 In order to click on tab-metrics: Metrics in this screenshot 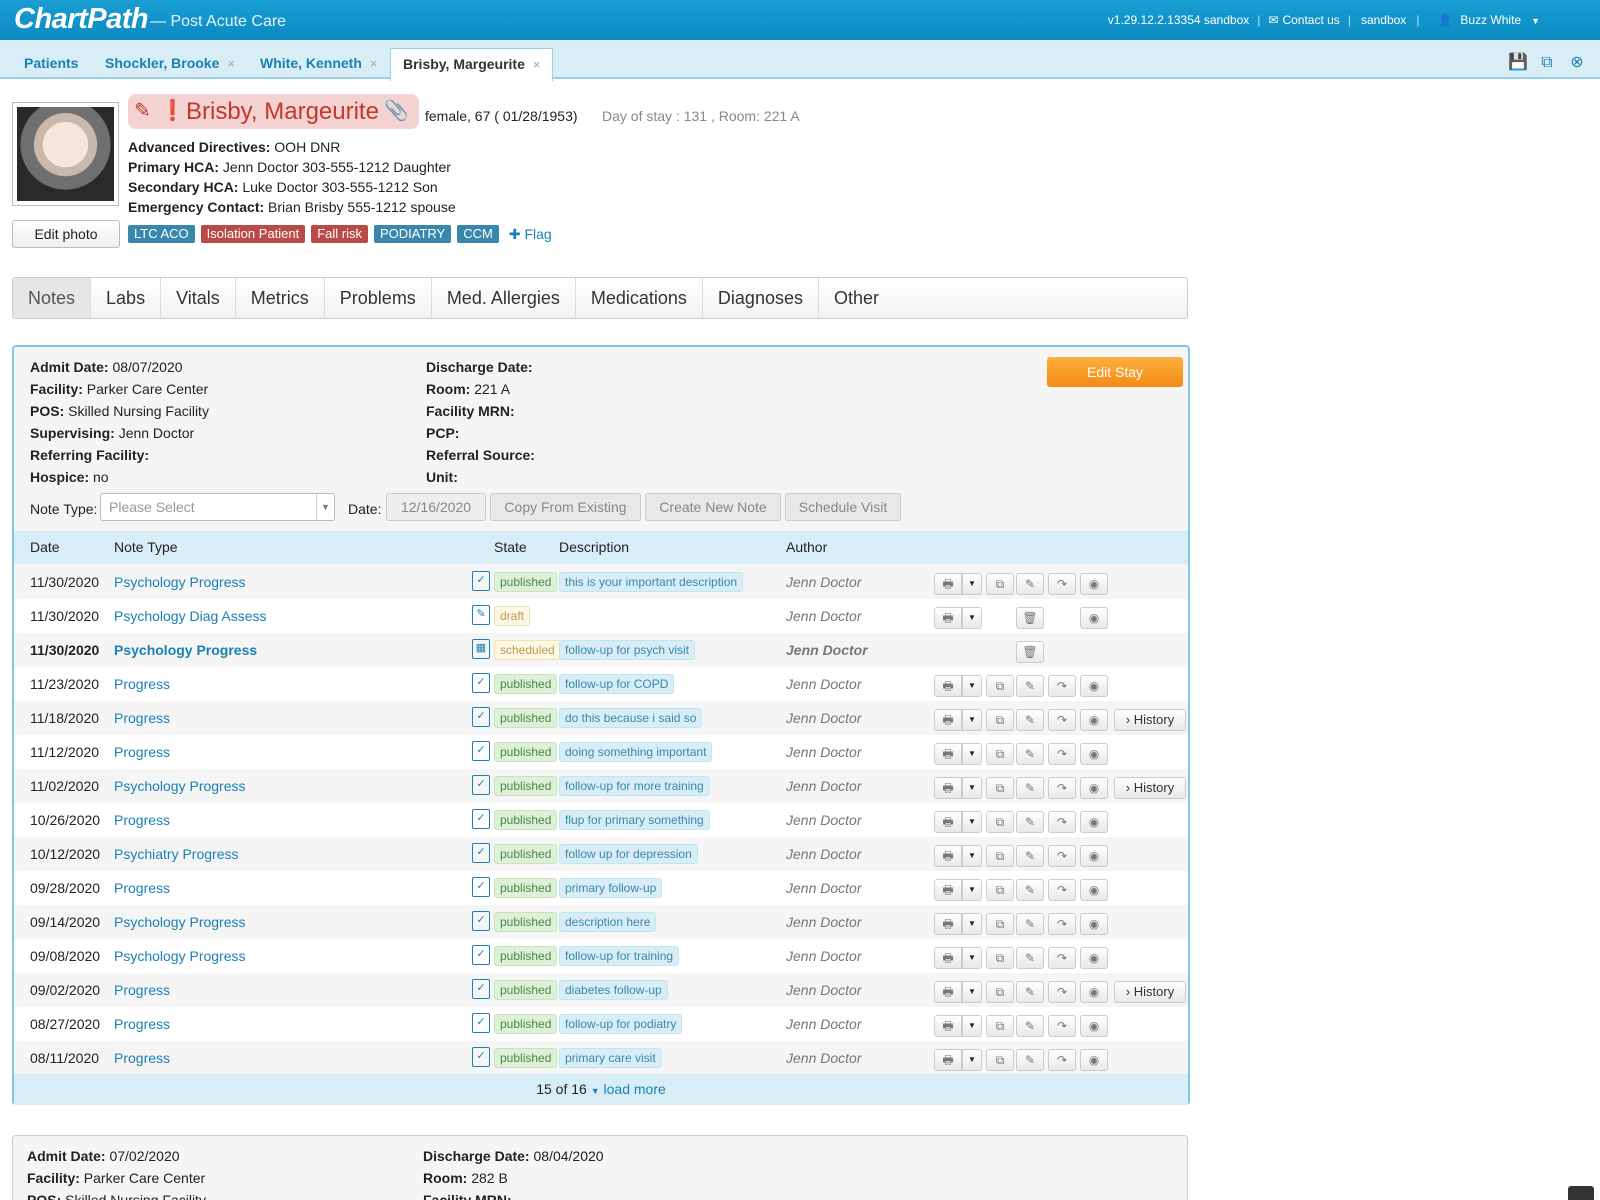, I will do `click(280, 298)`.